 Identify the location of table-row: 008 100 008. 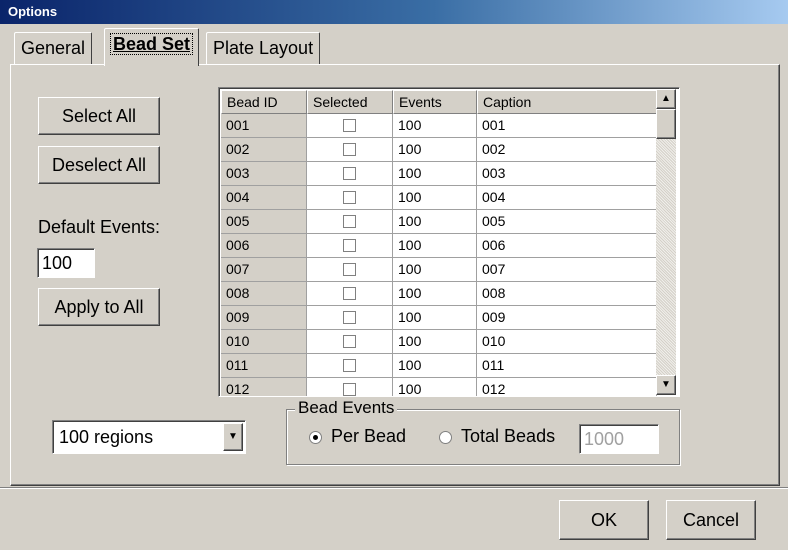
(439, 294).